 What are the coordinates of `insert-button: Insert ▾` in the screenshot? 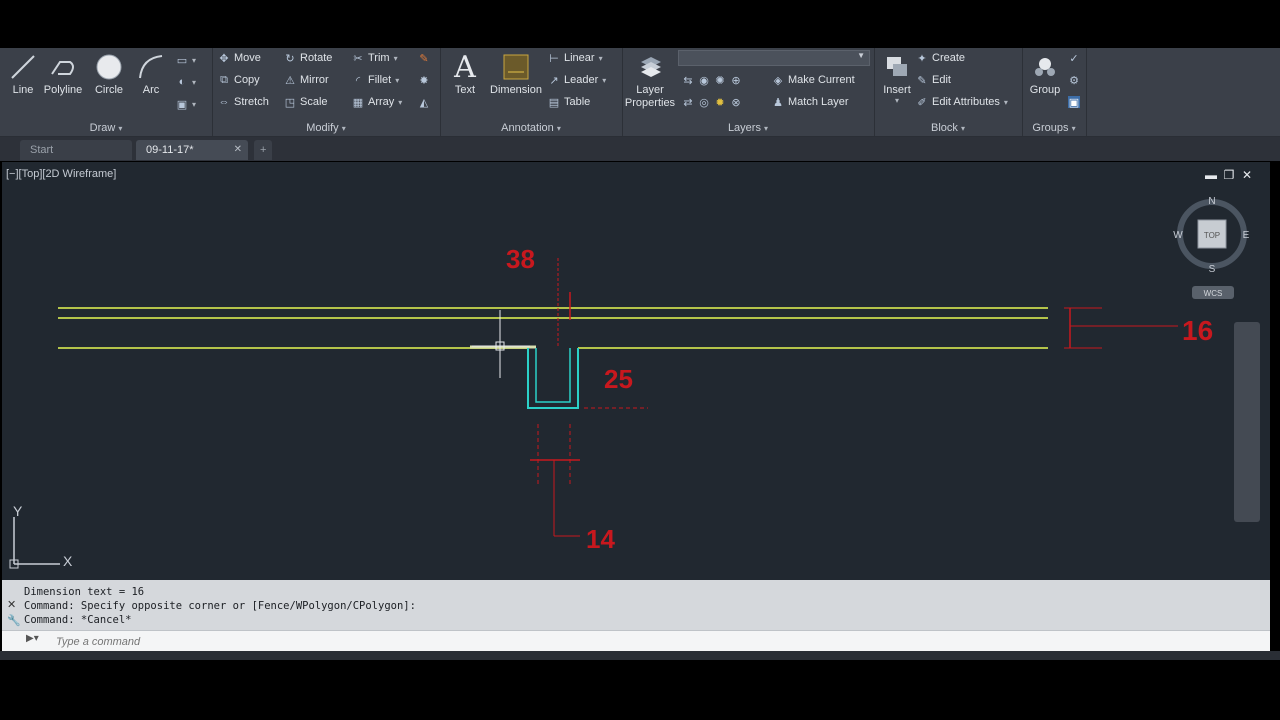 It's located at (897, 77).